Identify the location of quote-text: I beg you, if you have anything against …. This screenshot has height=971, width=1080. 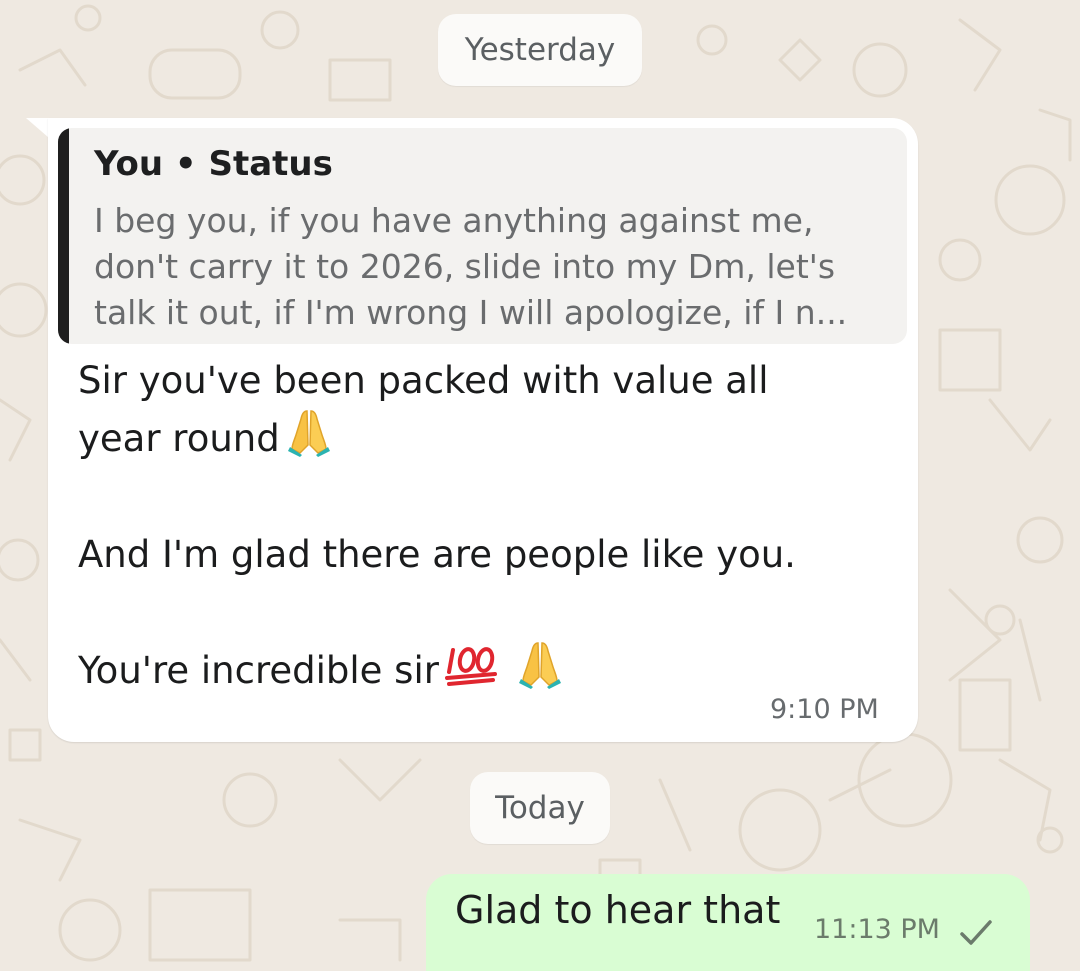
(494, 267).